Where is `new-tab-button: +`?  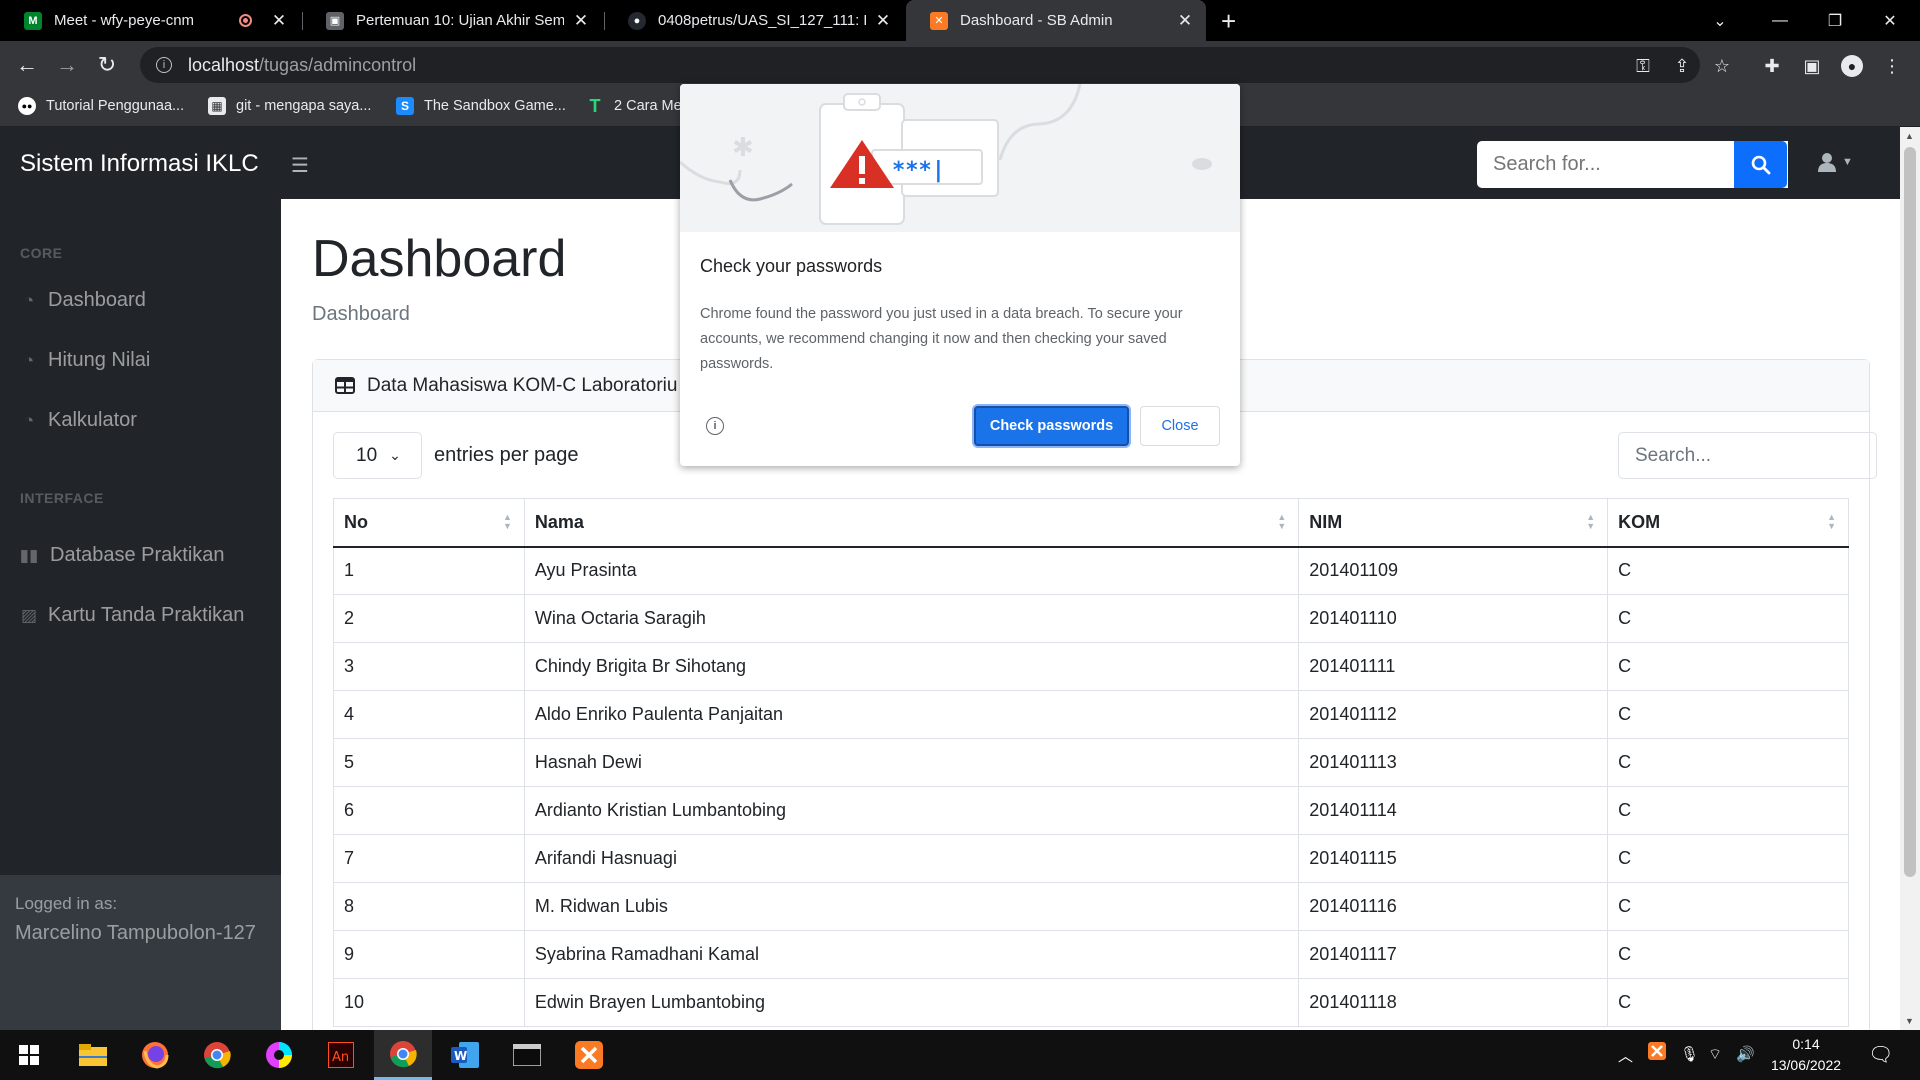 new-tab-button: + is located at coordinates (1228, 21).